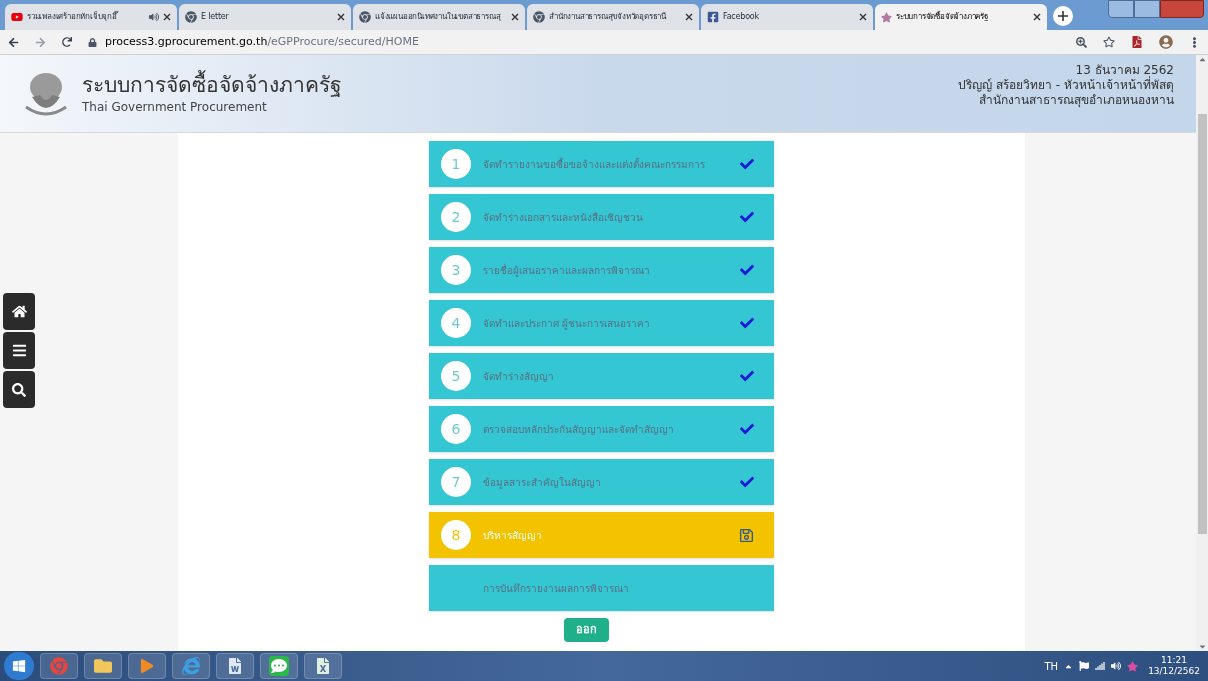  I want to click on emblem-icon, so click(886, 17).